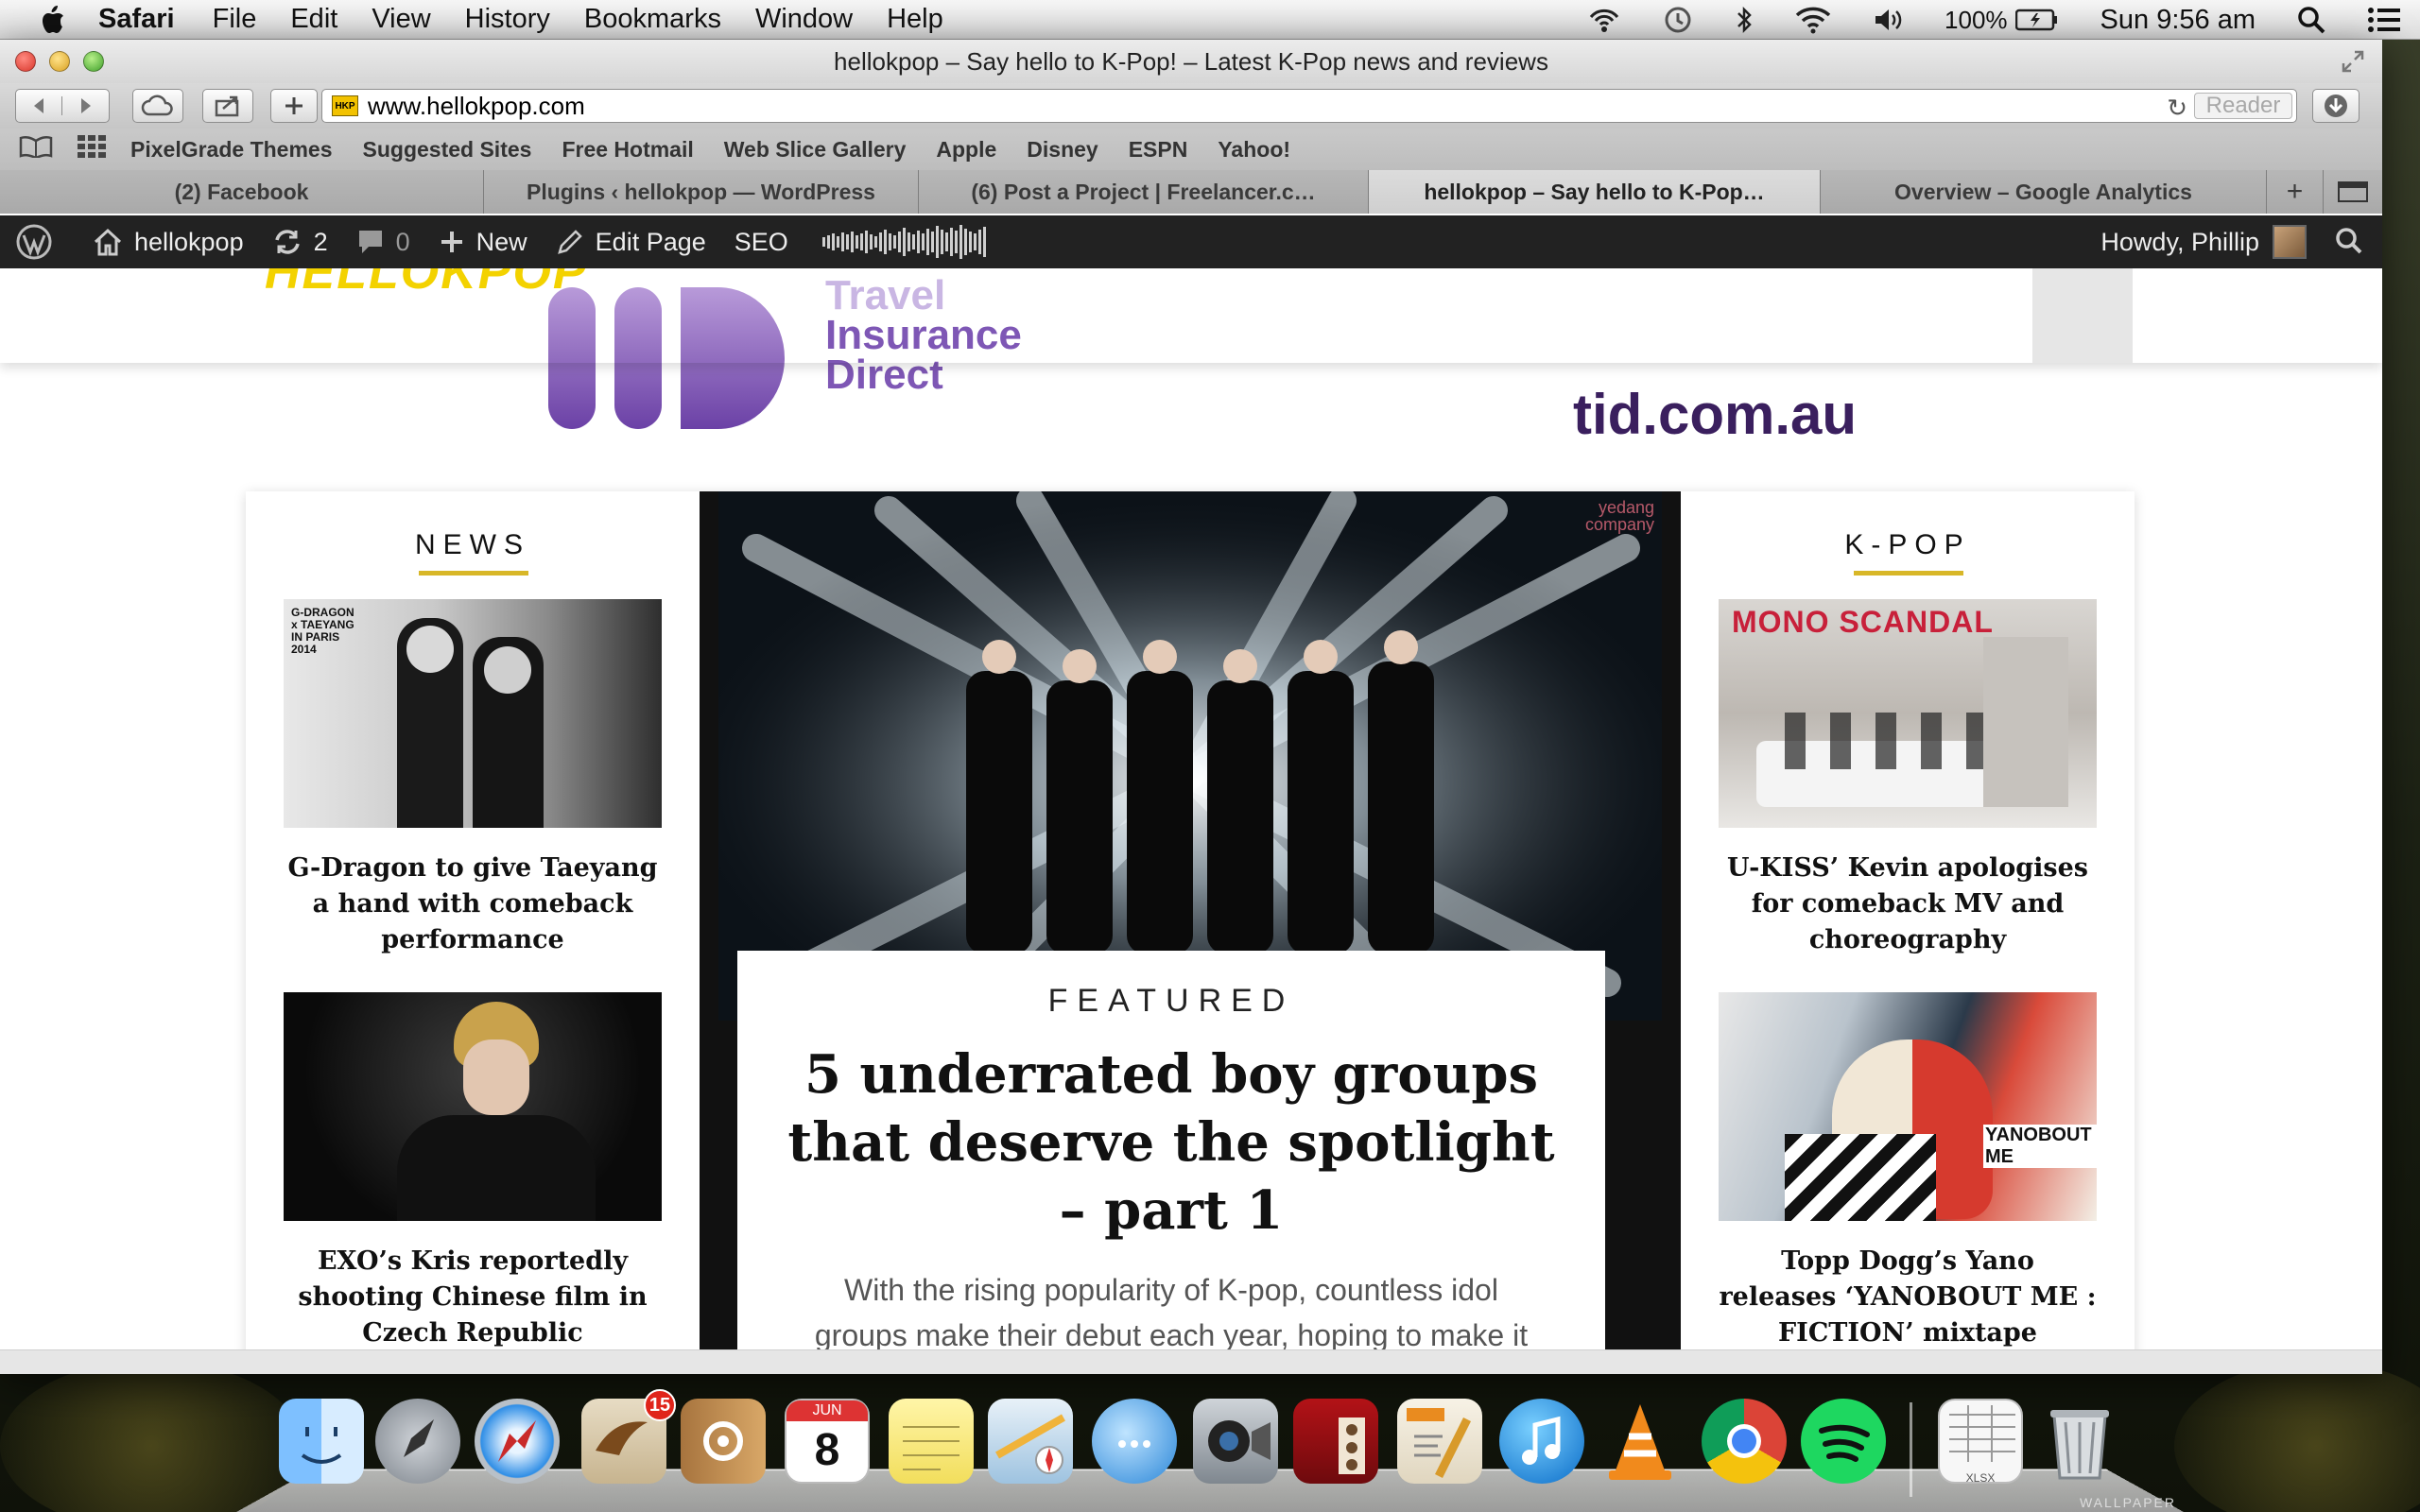  Describe the element at coordinates (2295, 192) in the screenshot. I see `new-tab-button: +` at that location.